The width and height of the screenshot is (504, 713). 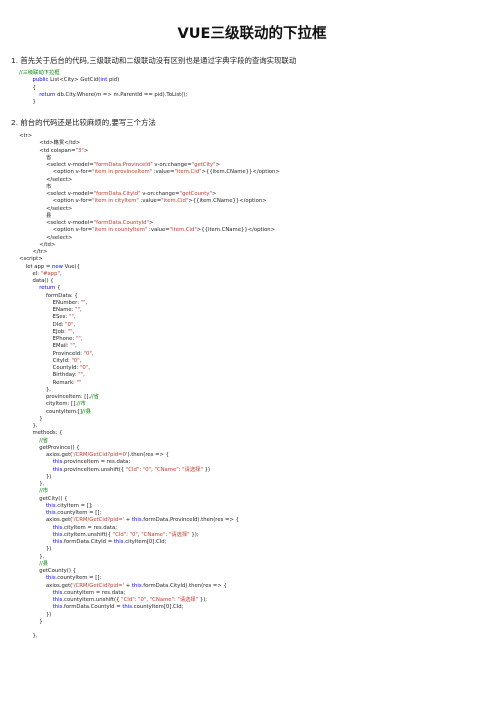 I want to click on code-token: CountyId:, so click(x=49, y=368).